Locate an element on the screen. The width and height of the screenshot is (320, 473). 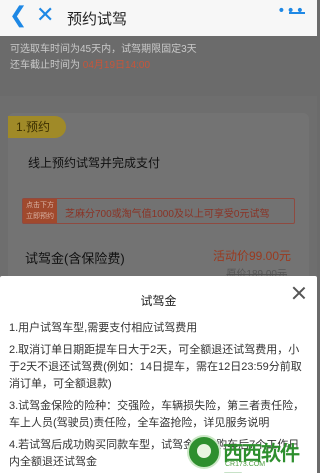
pickup-info: 可选取车时间为45天内，试驾期限固定3天 还车截止时间为 04月19日14:00 is located at coordinates (158, 66).